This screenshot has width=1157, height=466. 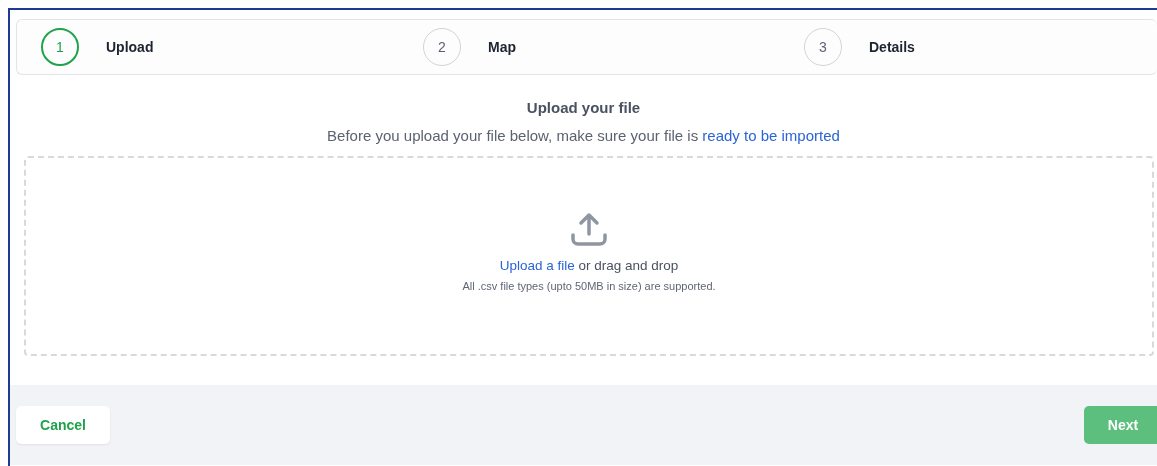 I want to click on drop-text: Upload a file or drag and drop, so click(x=589, y=265).